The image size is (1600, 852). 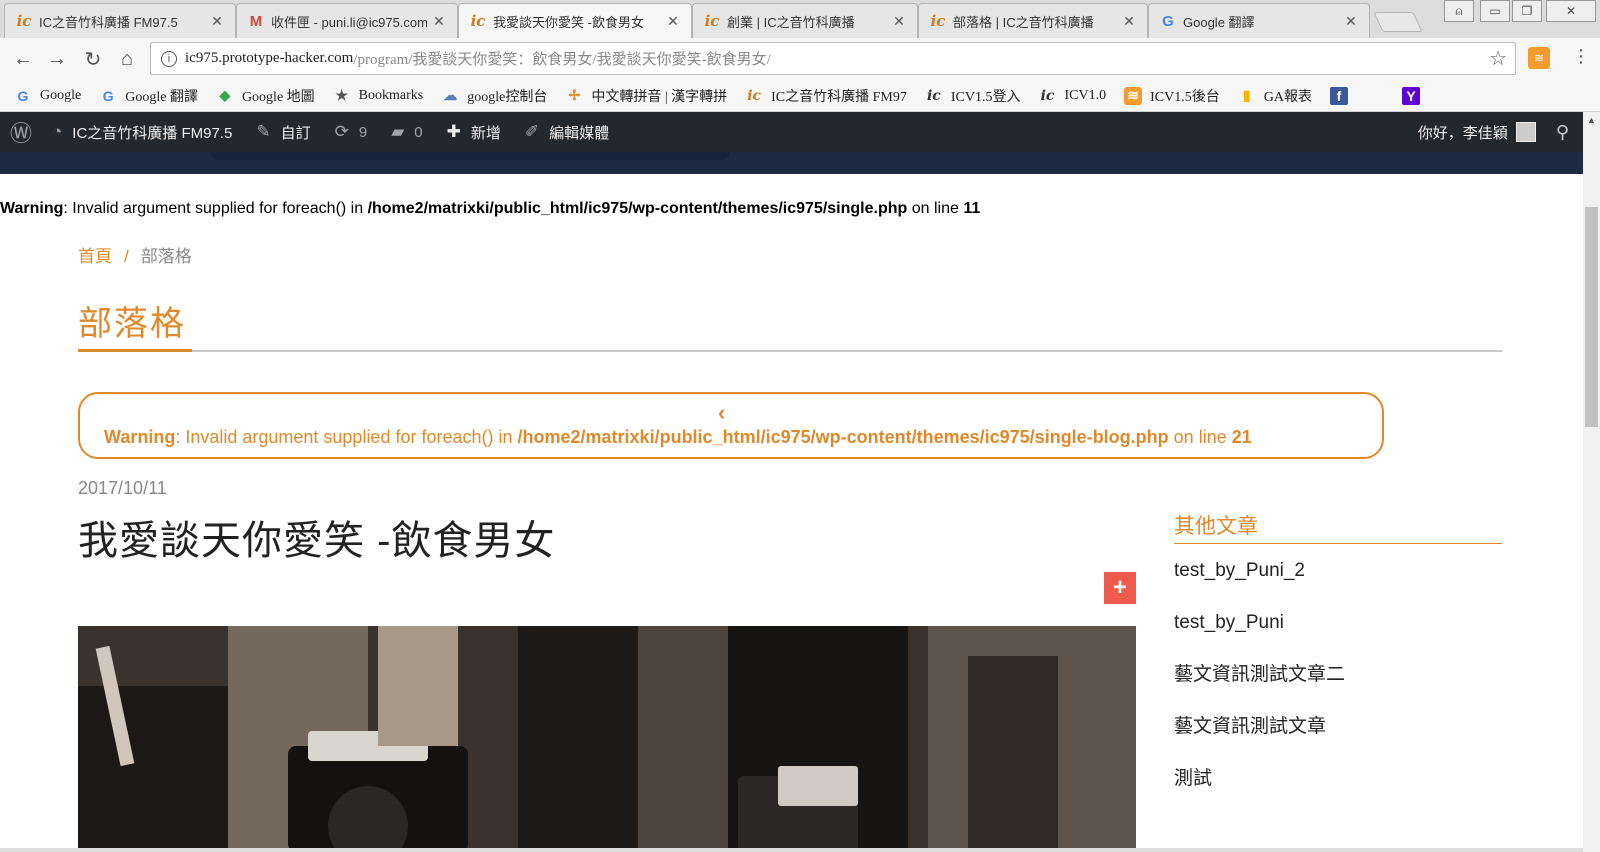 I want to click on list-item: 藝文資訊測試文章二, so click(x=1259, y=688).